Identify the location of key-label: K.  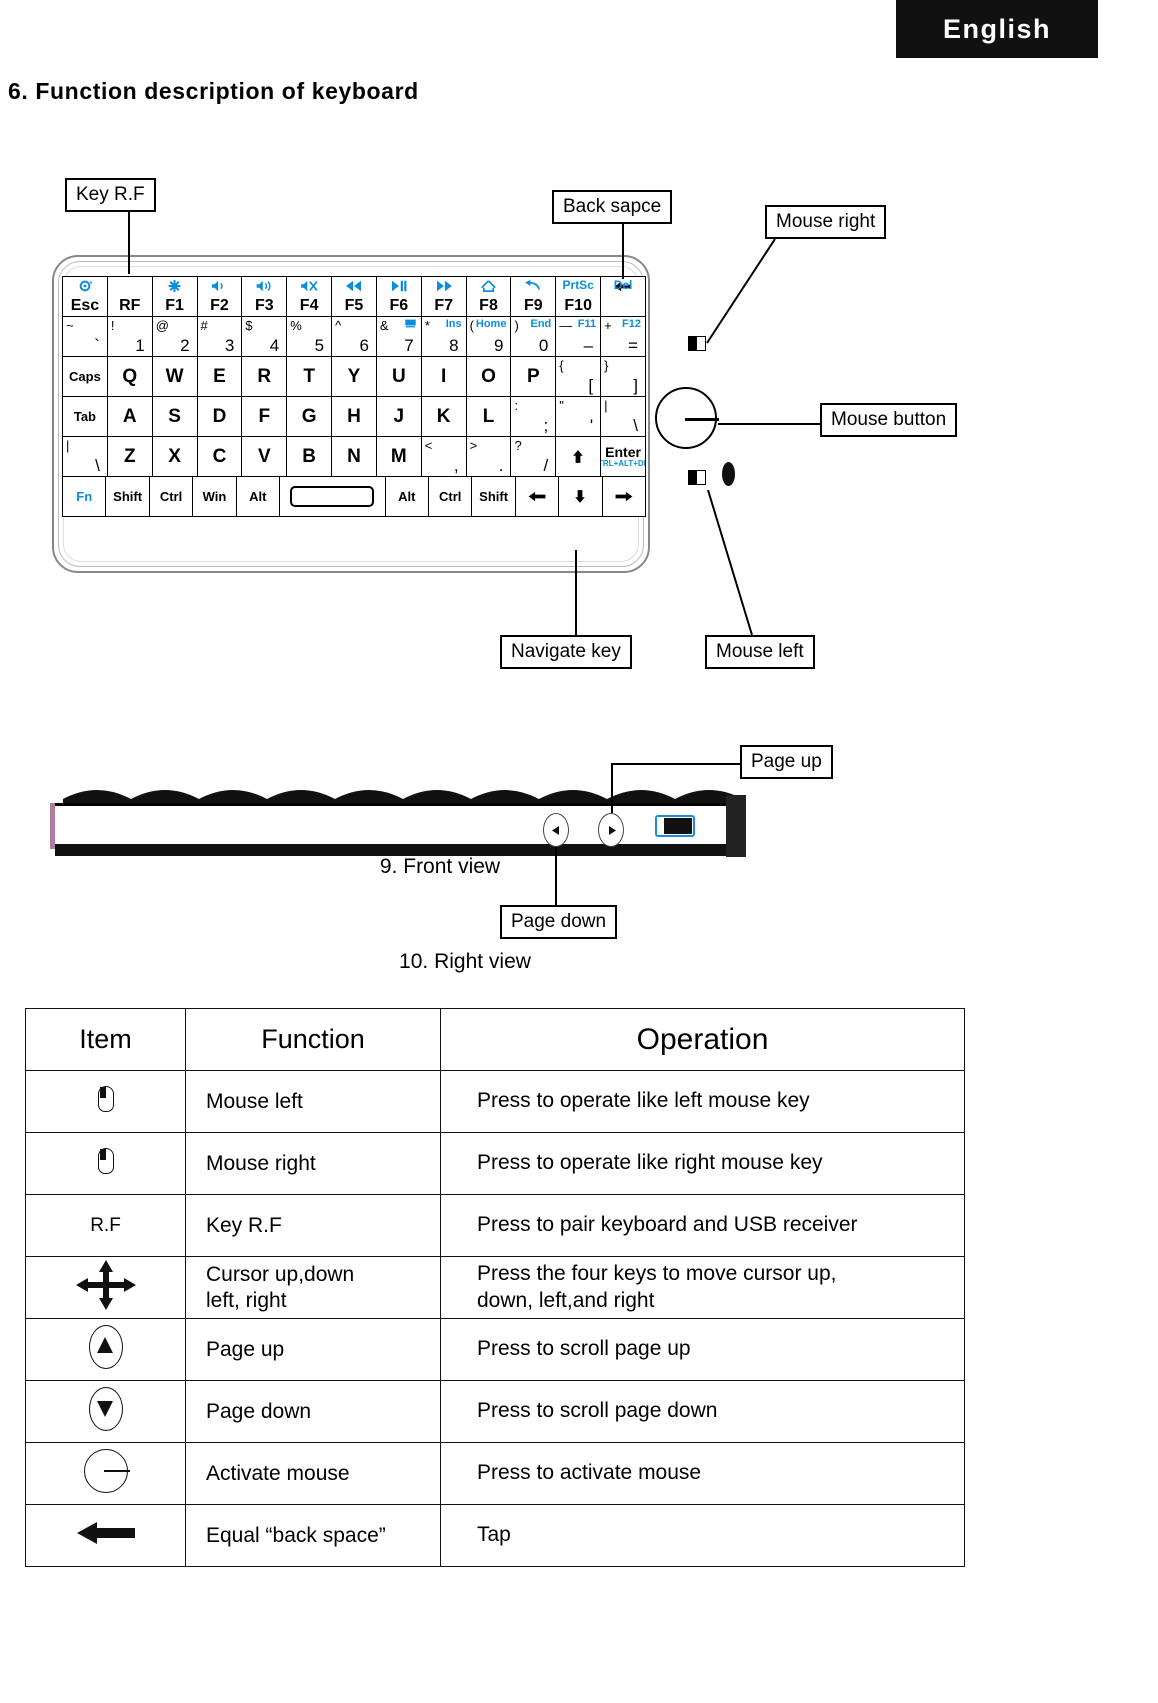
(443, 416).